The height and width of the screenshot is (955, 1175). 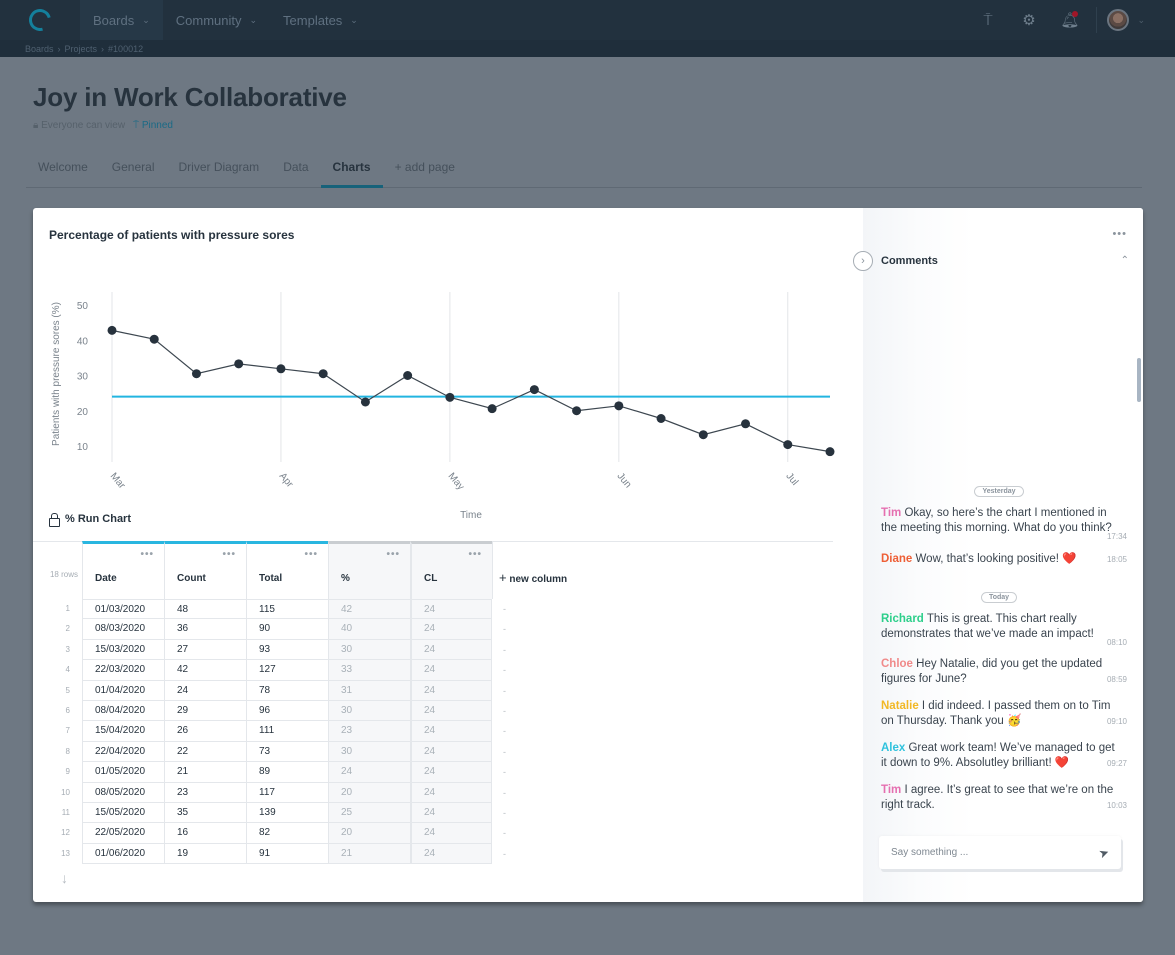 What do you see at coordinates (1069, 20) in the screenshot?
I see `bell-icon: 🔔︎` at bounding box center [1069, 20].